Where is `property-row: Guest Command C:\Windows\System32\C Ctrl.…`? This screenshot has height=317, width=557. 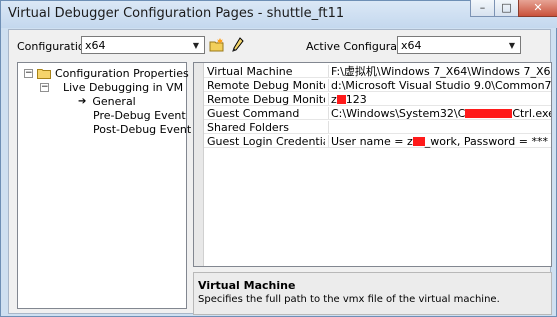
property-row: Guest Command C:\Windows\System32\C Ctrl.… is located at coordinates (377, 113).